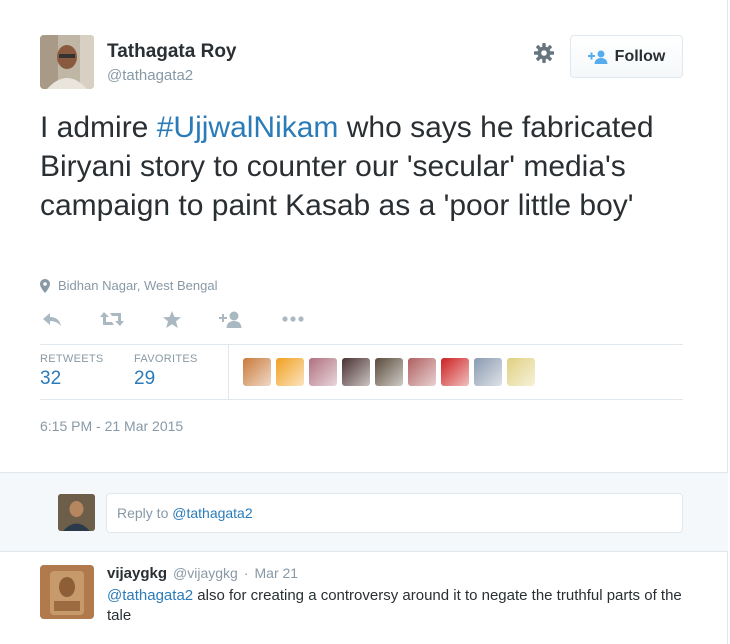  Describe the element at coordinates (172, 319) in the screenshot. I see `favorite-icon` at that location.